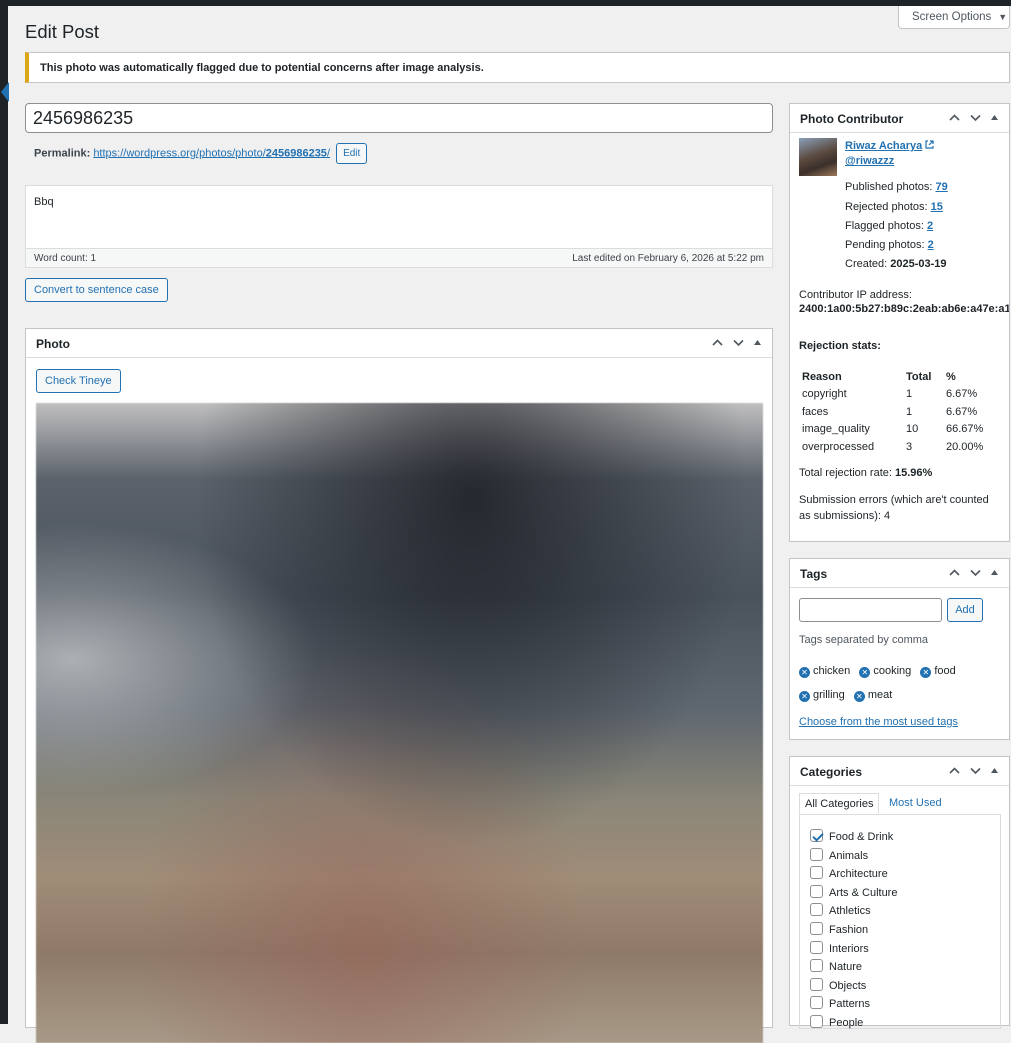 This screenshot has width=1011, height=1043. I want to click on add-tag-button: Add, so click(965, 610).